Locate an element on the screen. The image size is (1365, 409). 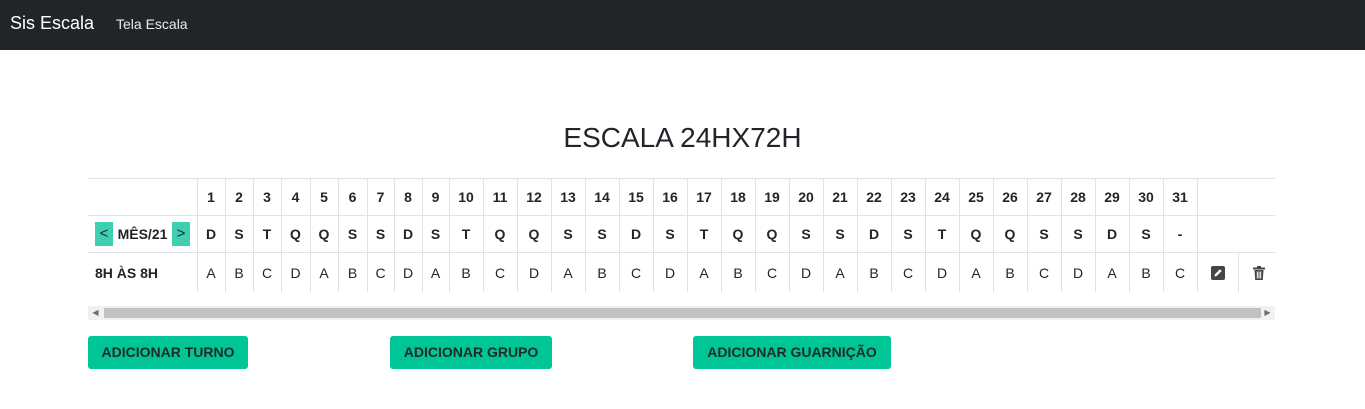
edit-cell is located at coordinates (1217, 272).